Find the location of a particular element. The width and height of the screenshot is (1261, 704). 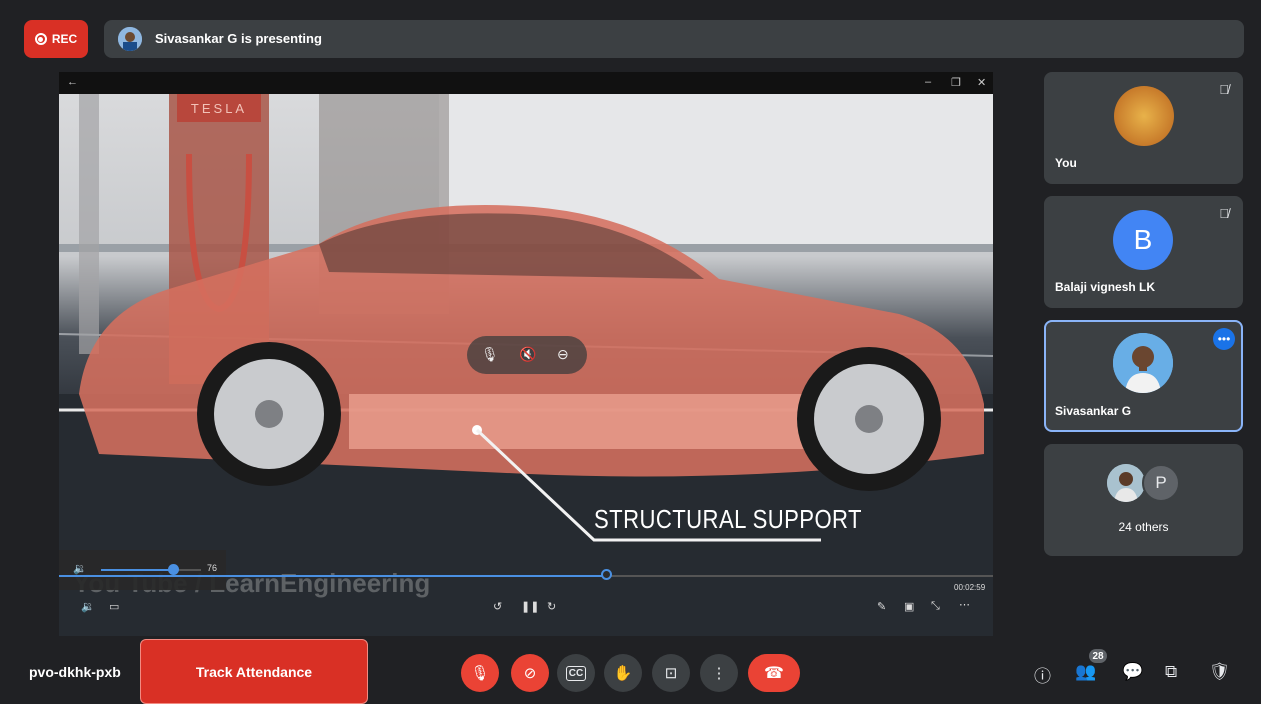

camera-toggle-button: ⊘ is located at coordinates (530, 673).